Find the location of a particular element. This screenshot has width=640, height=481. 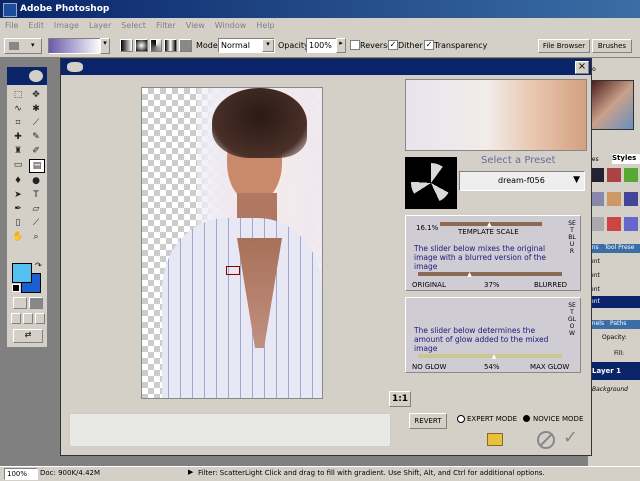

history-brush-tool-icon: ✐ is located at coordinates (36, 151).